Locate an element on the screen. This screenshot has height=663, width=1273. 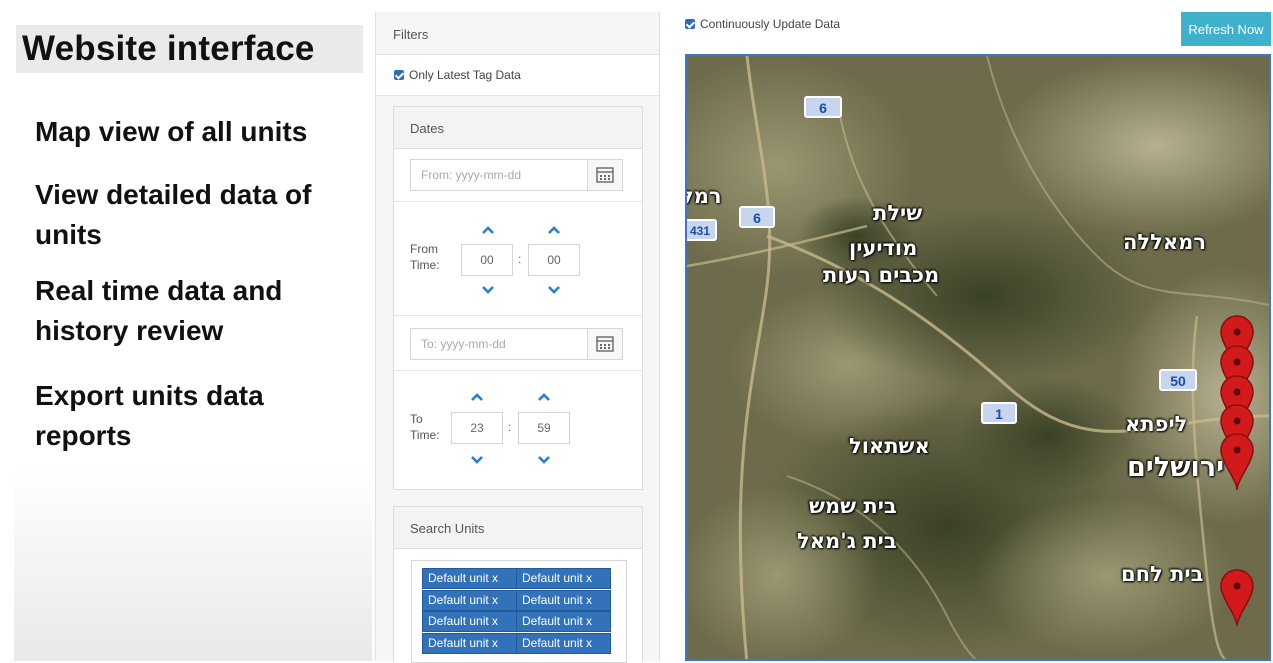
from-hour-down-chevron-icon is located at coordinates (488, 290).